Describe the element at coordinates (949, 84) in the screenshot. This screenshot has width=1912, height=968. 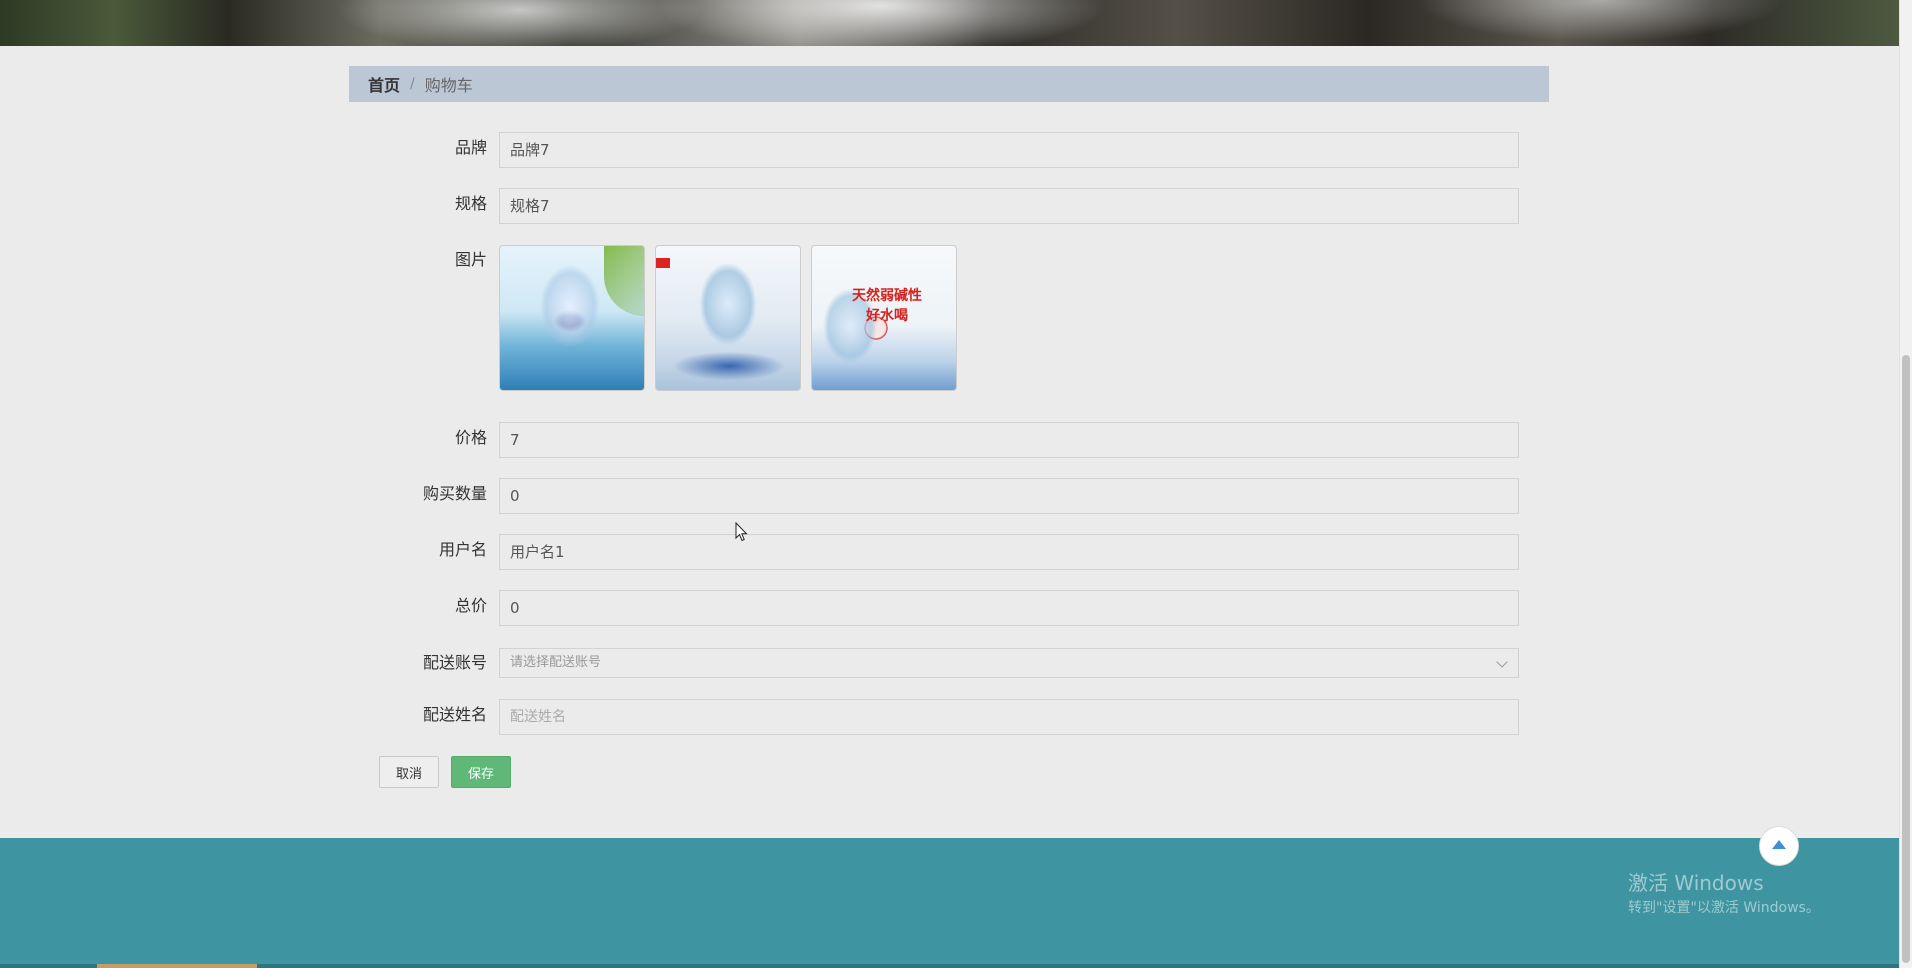
I see `breadcrumb: 首页 / 购物车` at that location.